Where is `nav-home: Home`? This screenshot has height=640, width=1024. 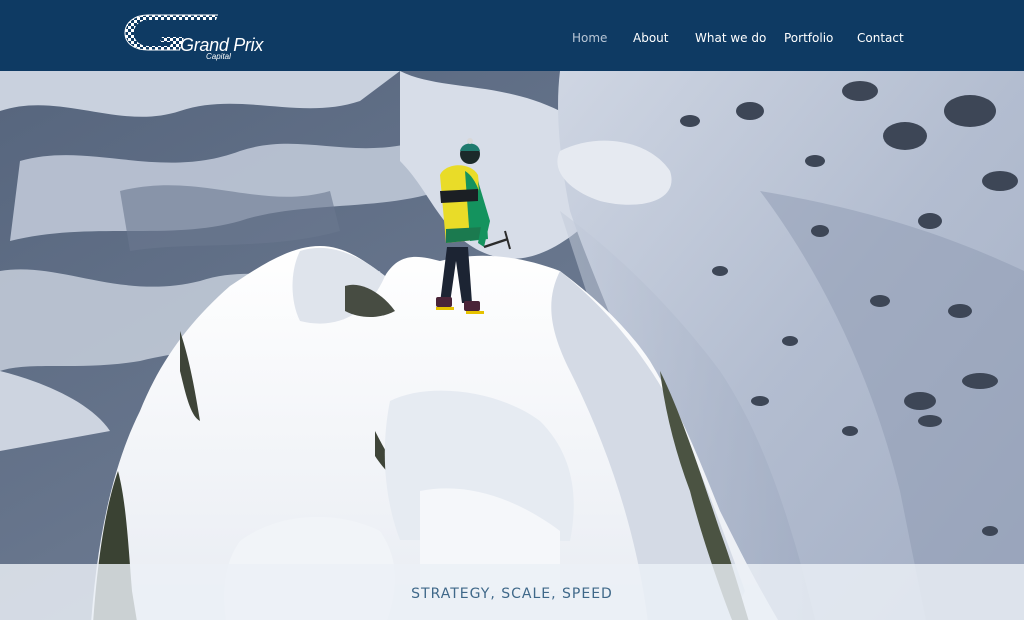 nav-home: Home is located at coordinates (589, 38).